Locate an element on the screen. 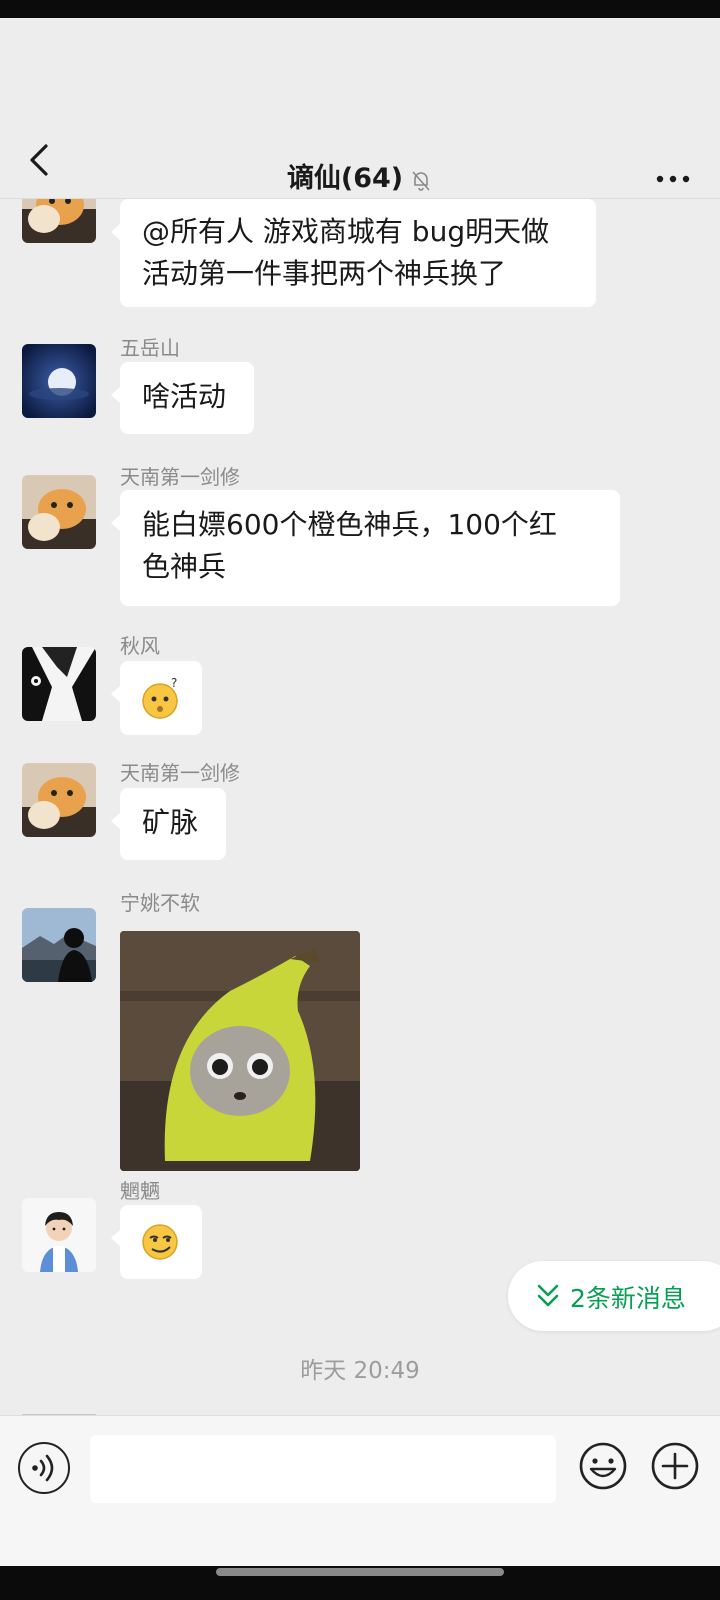 This screenshot has width=720, height=1600. input-bar is located at coordinates (360, 1490).